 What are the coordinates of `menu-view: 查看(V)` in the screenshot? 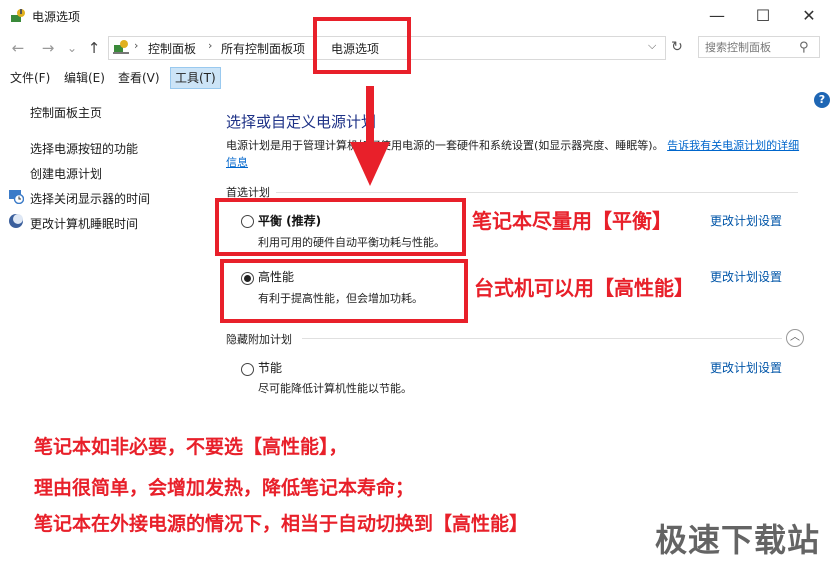 It's located at (139, 78).